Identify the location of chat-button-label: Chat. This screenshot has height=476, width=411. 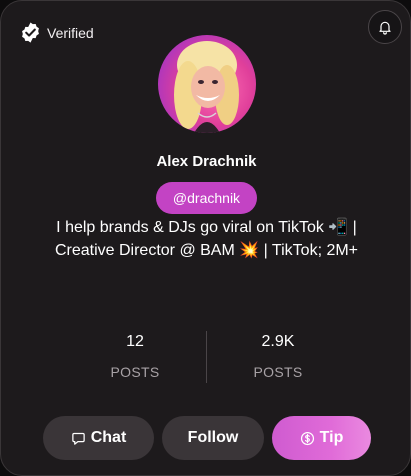
(108, 437).